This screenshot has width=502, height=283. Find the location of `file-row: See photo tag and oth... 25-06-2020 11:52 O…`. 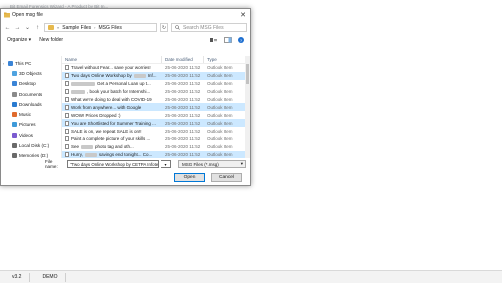

file-row: See photo tag and oth... 25-06-2020 11:52 O… is located at coordinates (156, 147).